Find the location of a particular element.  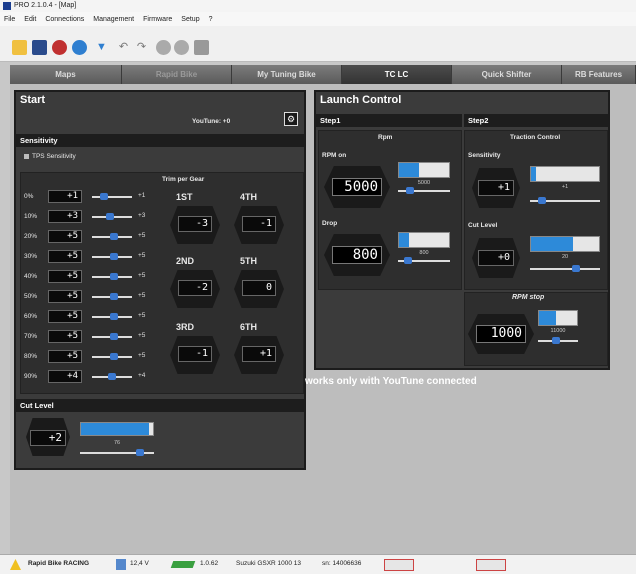

redo-icon: ↷ is located at coordinates (141, 47).